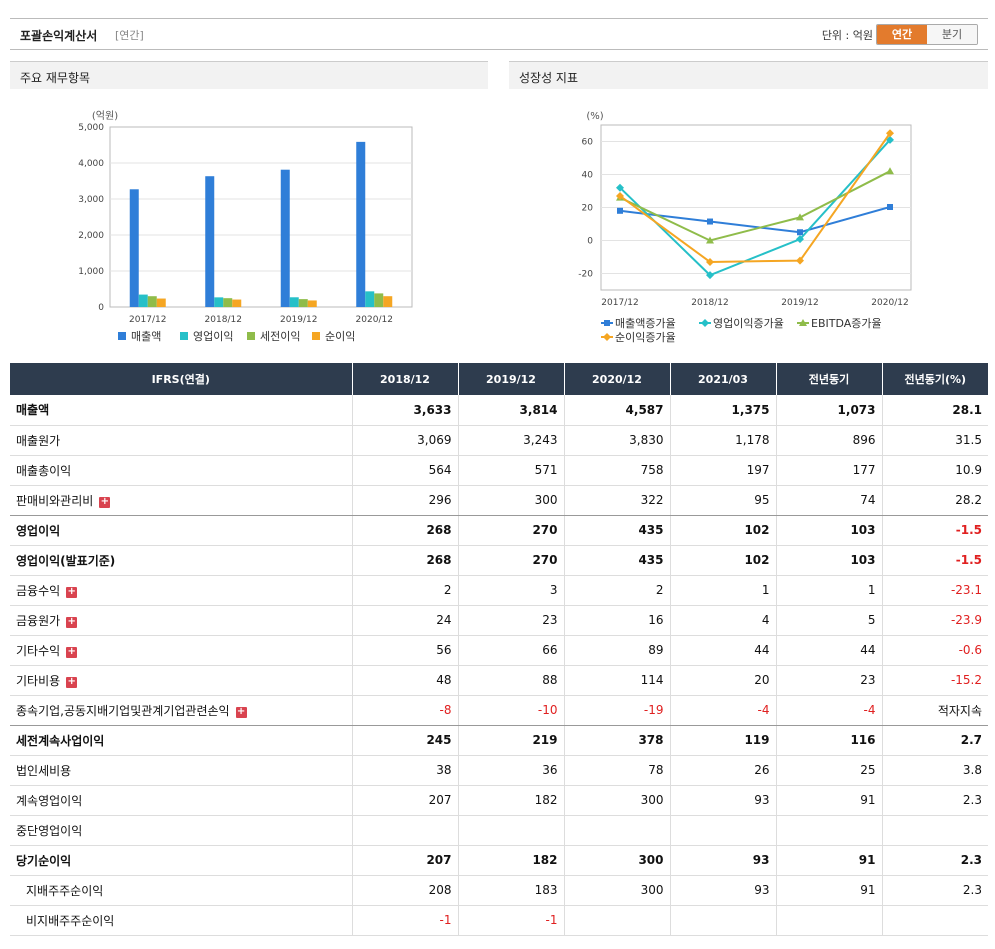  I want to click on value-cell: 758, so click(616, 470).